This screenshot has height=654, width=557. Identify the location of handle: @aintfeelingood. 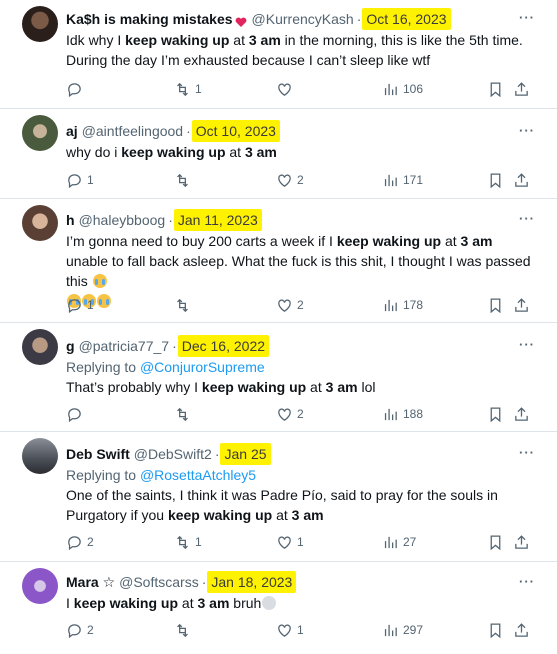
(132, 131).